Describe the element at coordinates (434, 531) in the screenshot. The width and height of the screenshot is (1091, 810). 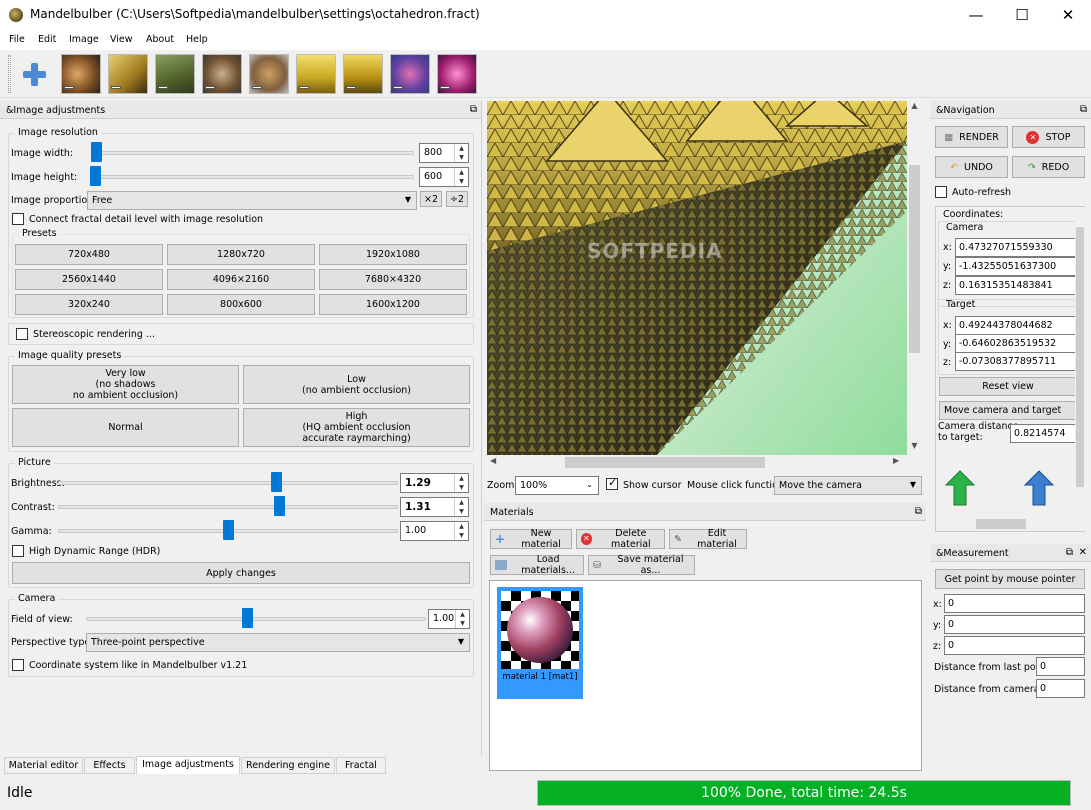
I see `gamma-spinbox: 1.00 ▲ ▼` at that location.